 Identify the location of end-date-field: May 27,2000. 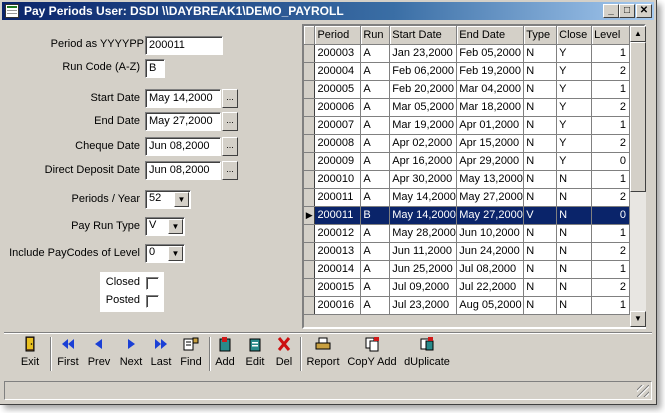
(183, 121).